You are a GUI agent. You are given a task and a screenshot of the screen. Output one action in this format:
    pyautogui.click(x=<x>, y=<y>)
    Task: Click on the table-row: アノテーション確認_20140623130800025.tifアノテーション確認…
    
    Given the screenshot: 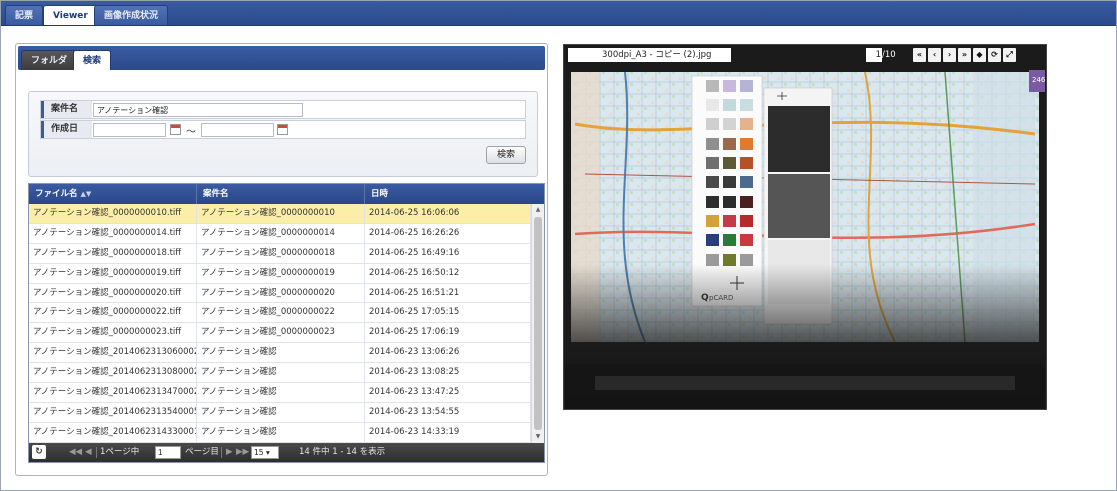 What is the action you would take?
    pyautogui.click(x=280, y=373)
    